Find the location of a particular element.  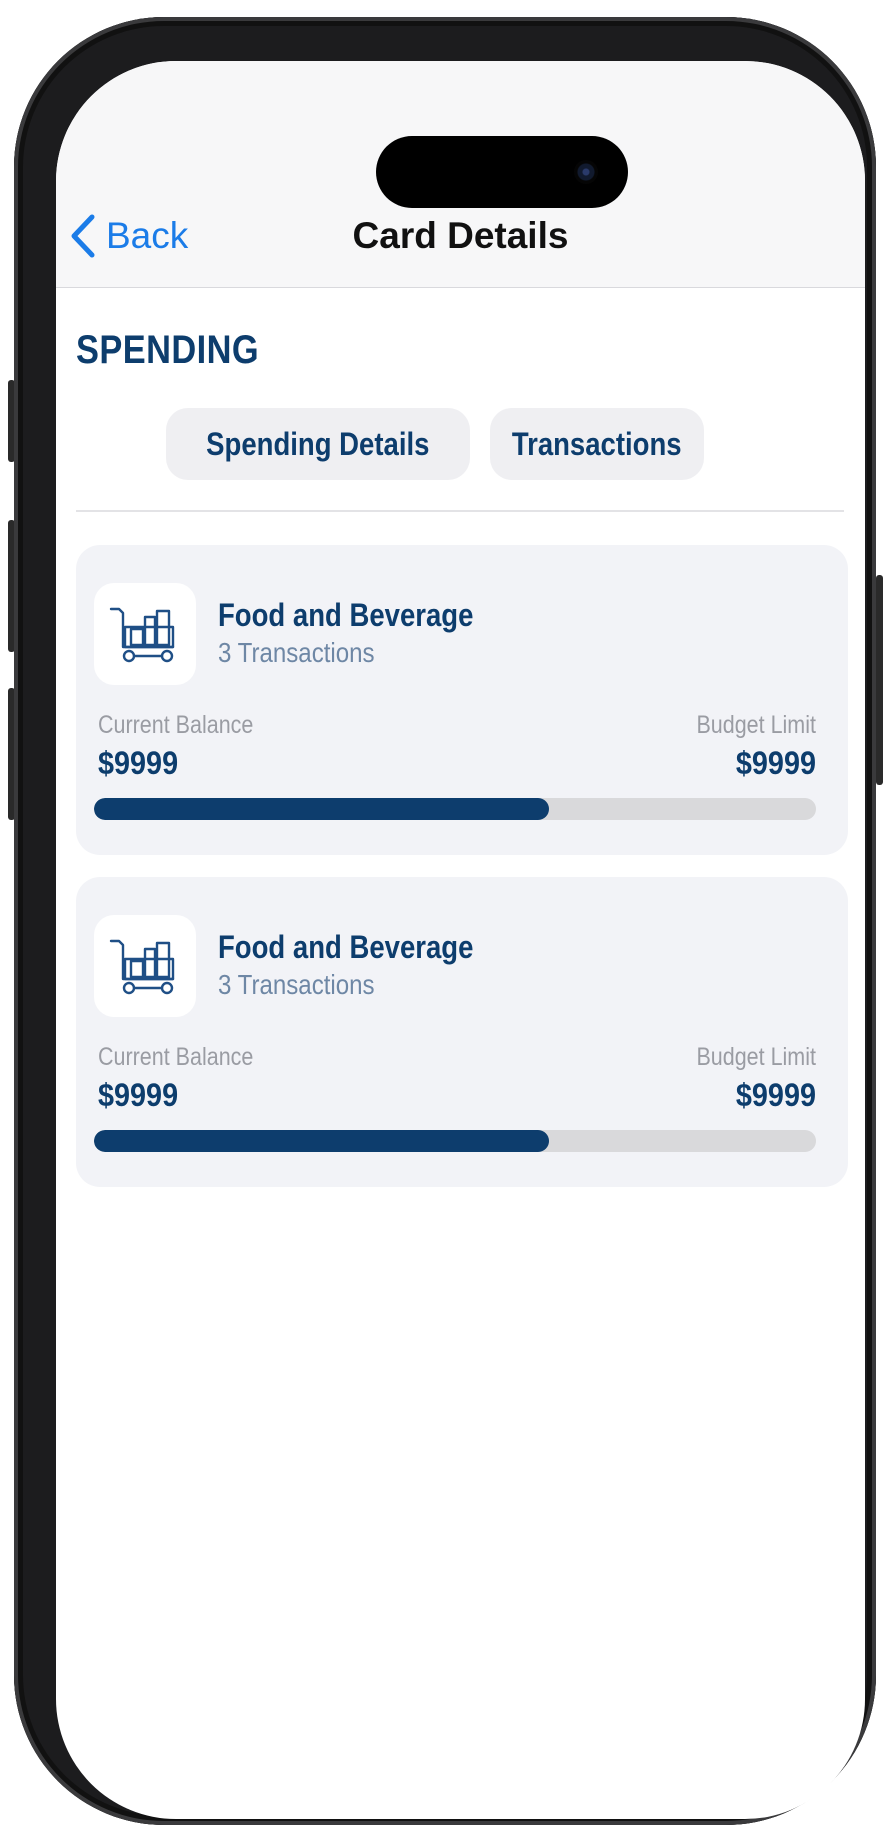

section-title: SPENDING is located at coordinates (168, 350).